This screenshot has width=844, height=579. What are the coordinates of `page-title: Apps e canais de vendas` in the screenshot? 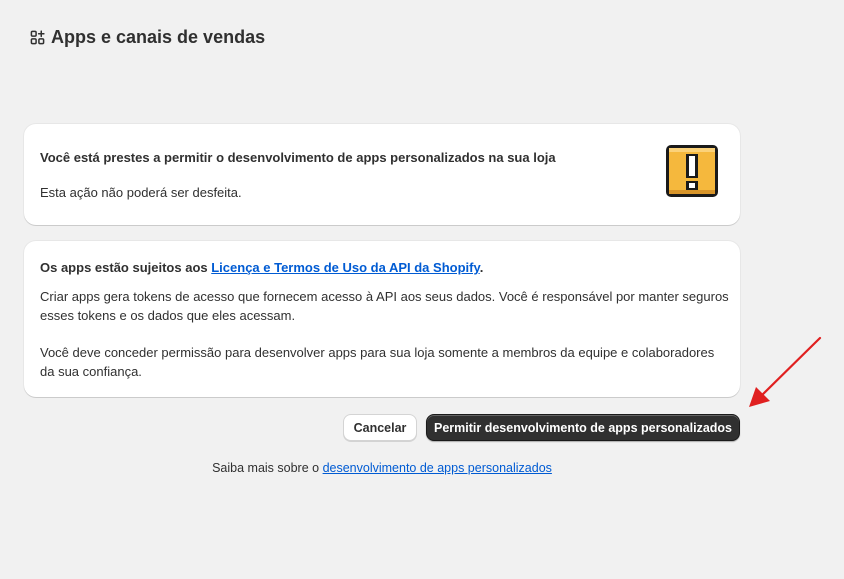 It's located at (158, 37).